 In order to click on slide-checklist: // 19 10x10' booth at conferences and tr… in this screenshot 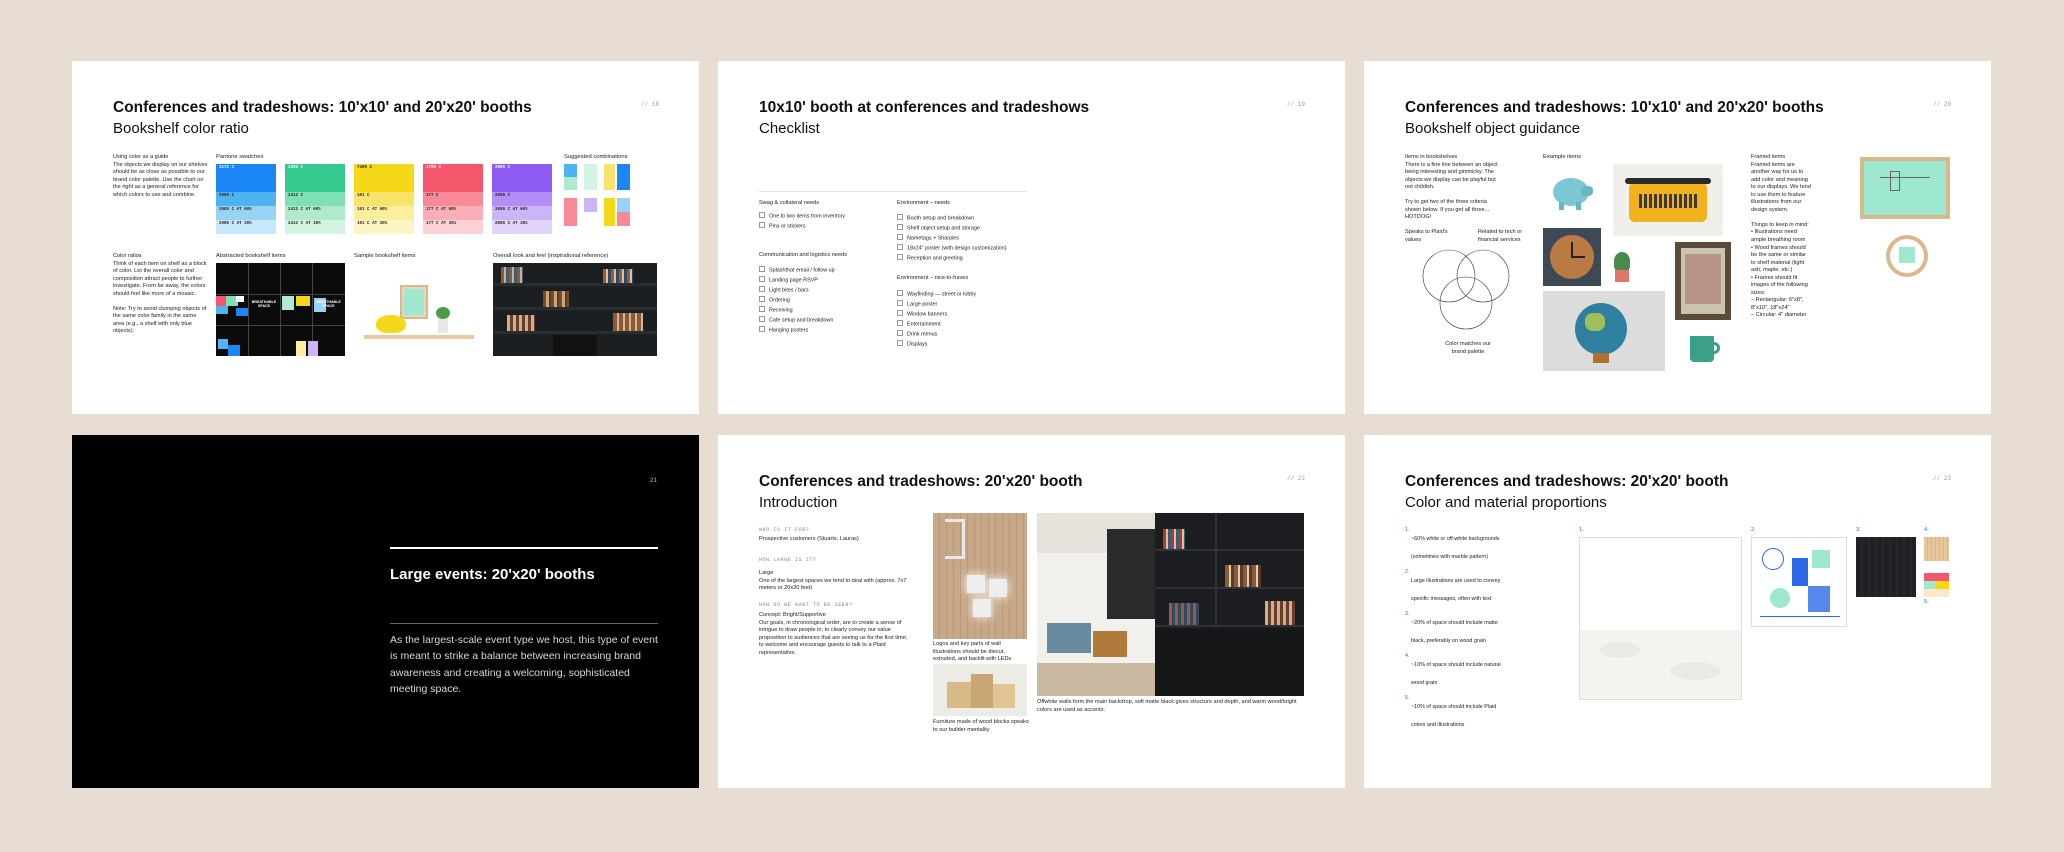, I will do `click(1031, 237)`.